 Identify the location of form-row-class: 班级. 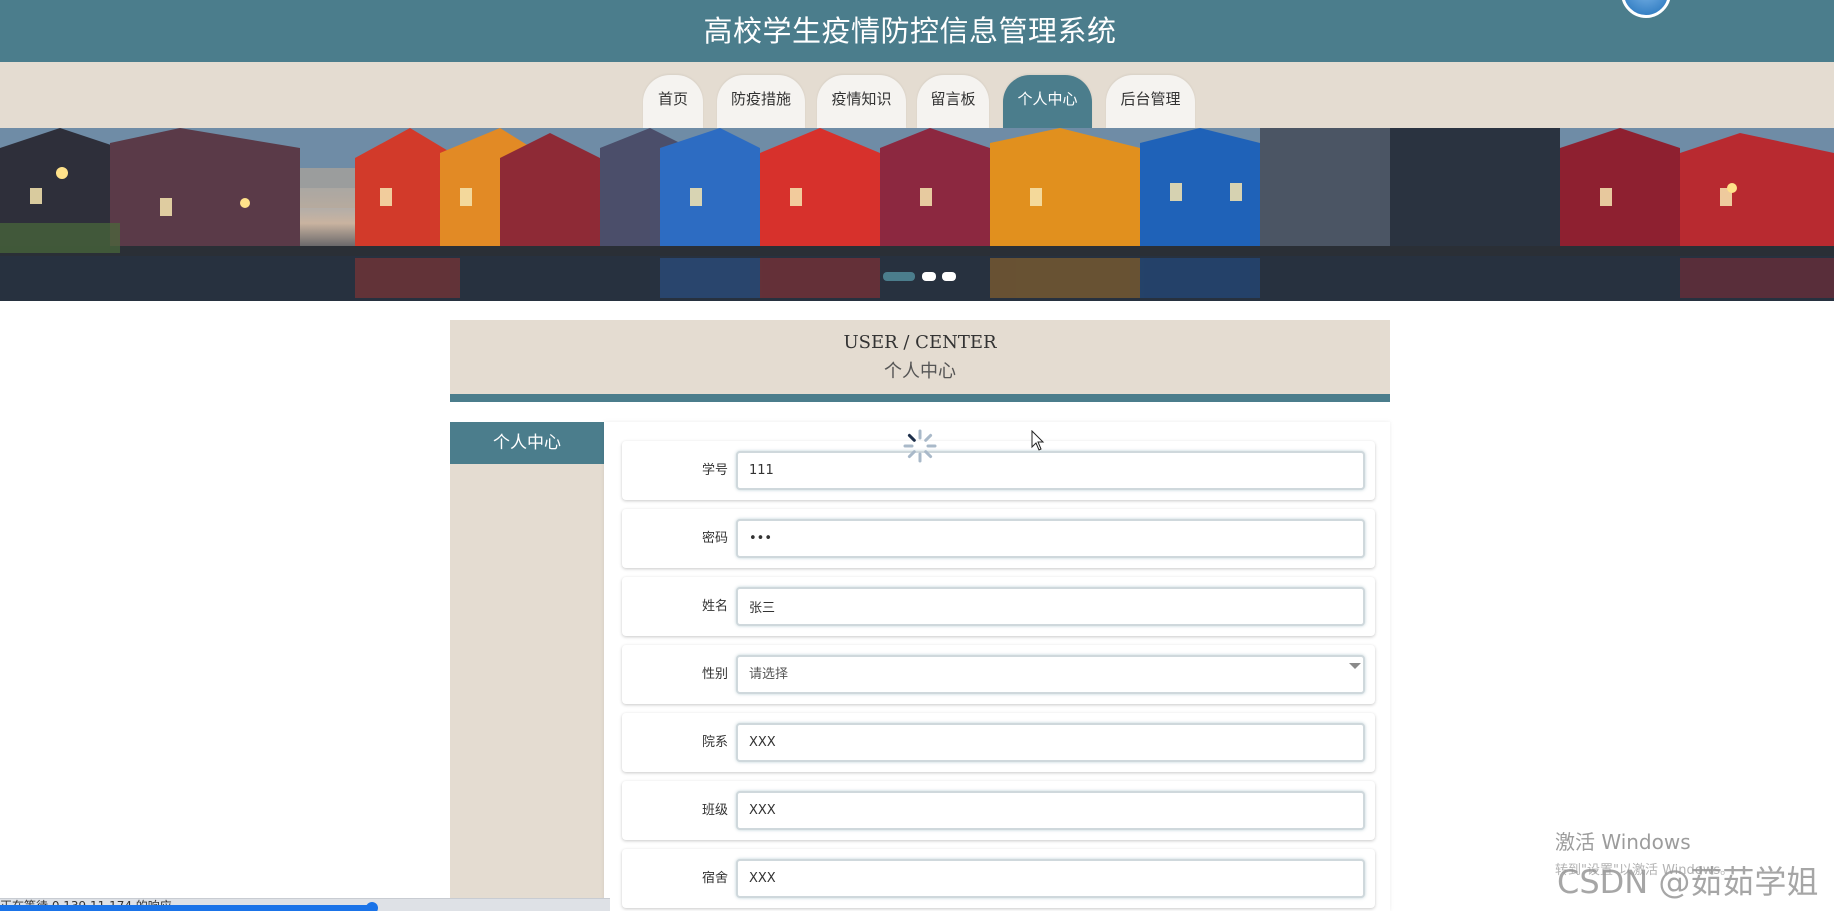
(998, 810).